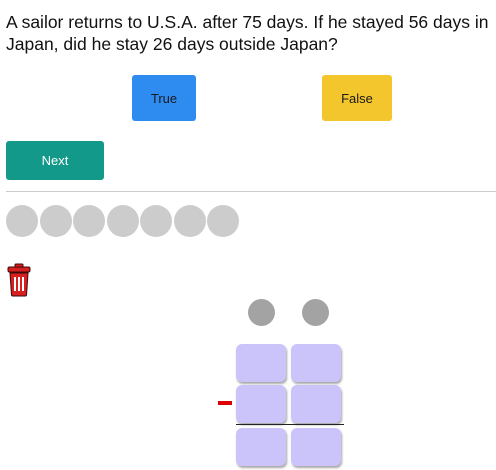 The width and height of the screenshot is (496, 470). Describe the element at coordinates (357, 98) in the screenshot. I see `false-button: False` at that location.